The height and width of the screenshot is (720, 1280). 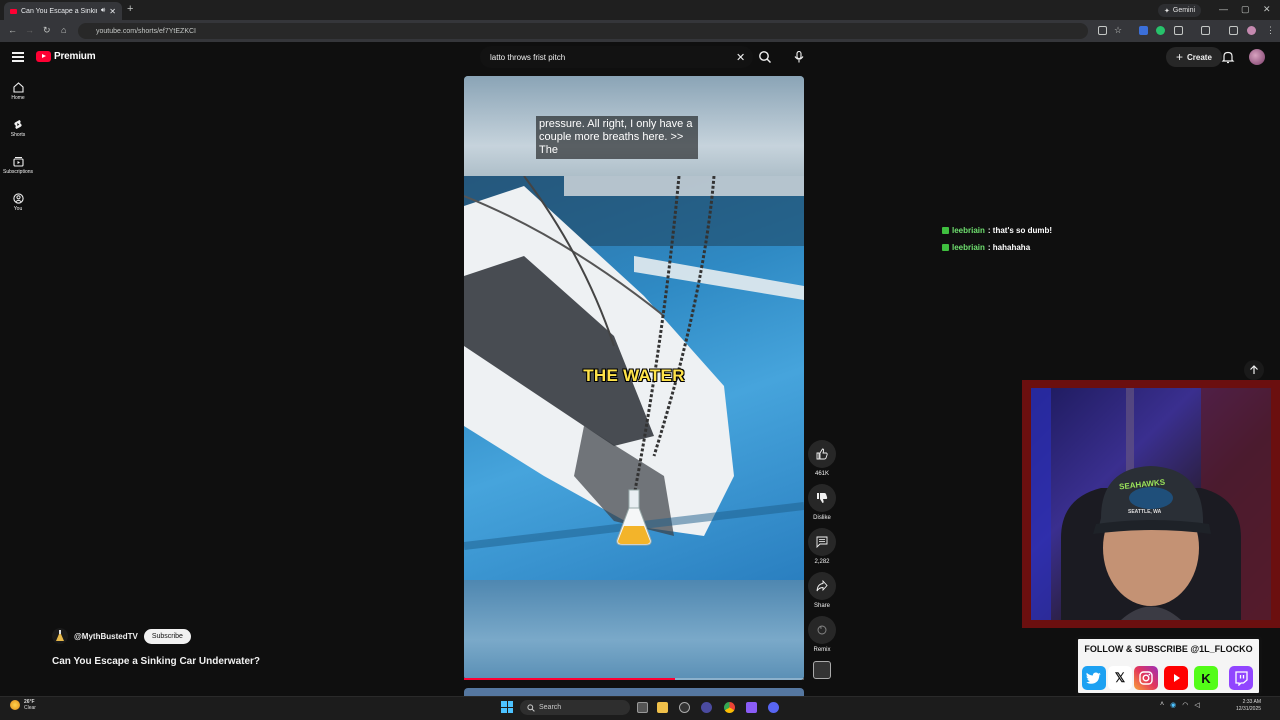 I want to click on wifi-icon: ◠, so click(x=1185, y=705).